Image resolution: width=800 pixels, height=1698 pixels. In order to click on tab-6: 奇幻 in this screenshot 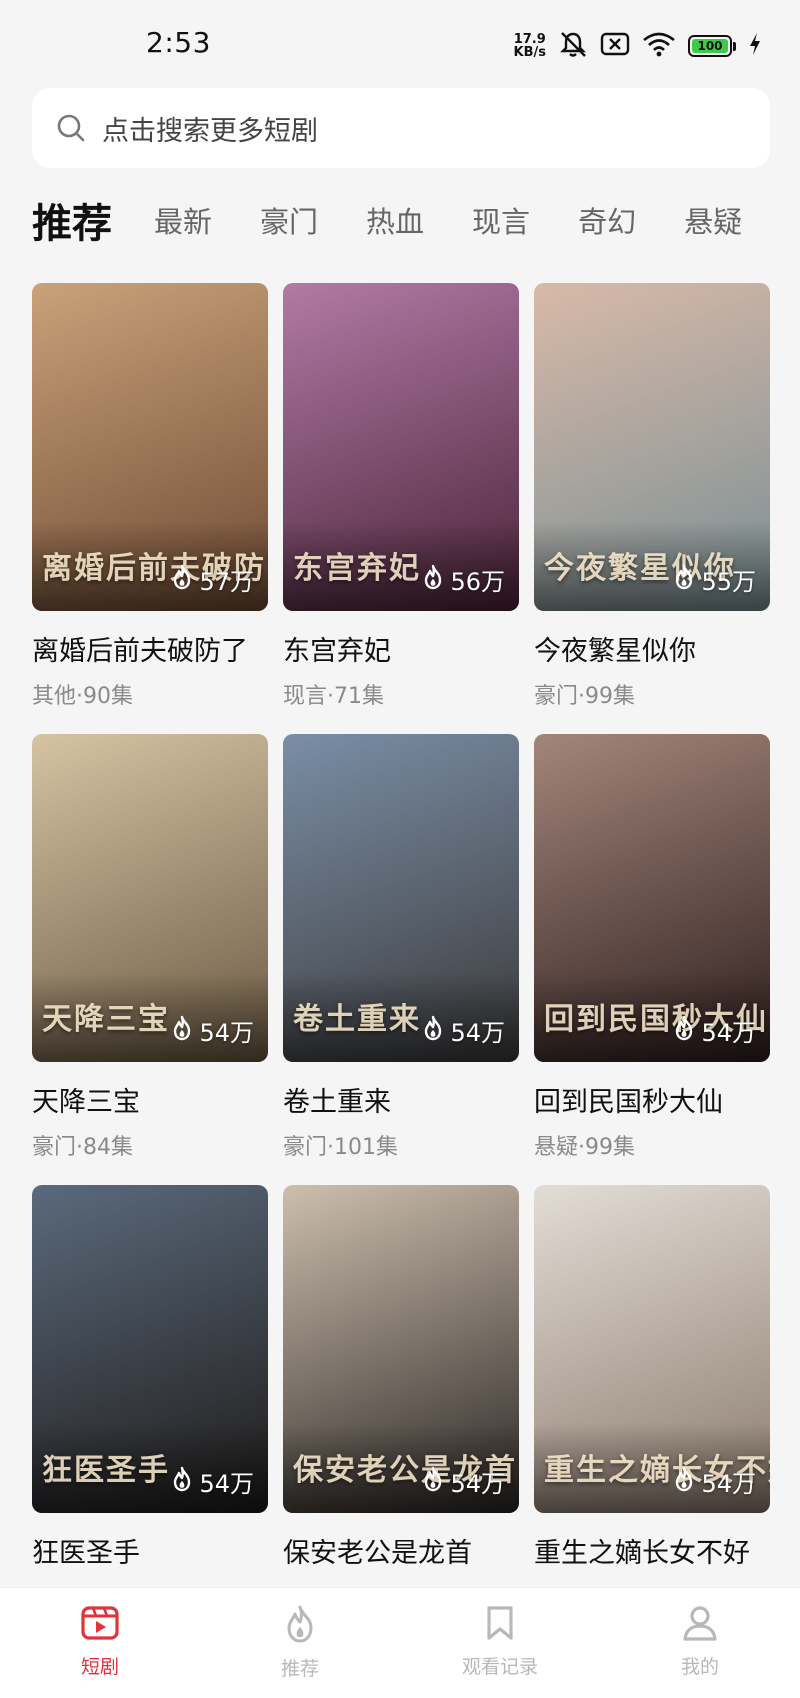, I will do `click(607, 220)`.